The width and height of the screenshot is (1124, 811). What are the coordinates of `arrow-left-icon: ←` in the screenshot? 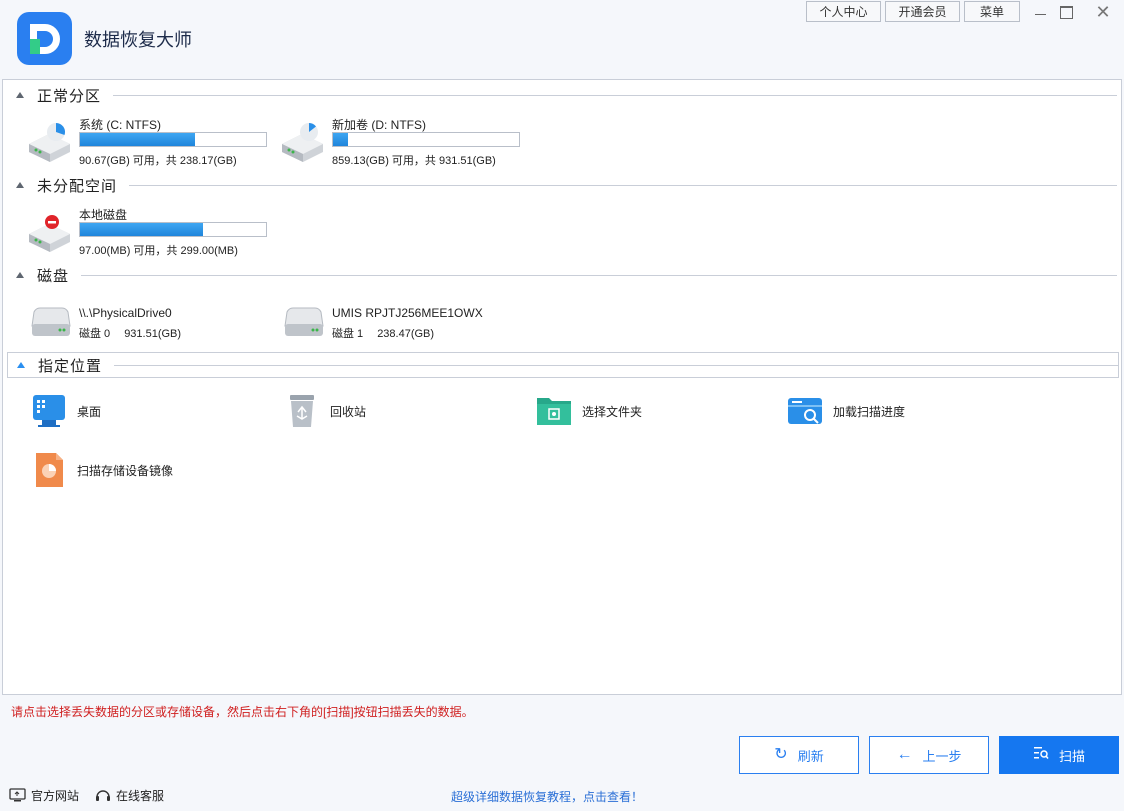 It's located at (904, 754).